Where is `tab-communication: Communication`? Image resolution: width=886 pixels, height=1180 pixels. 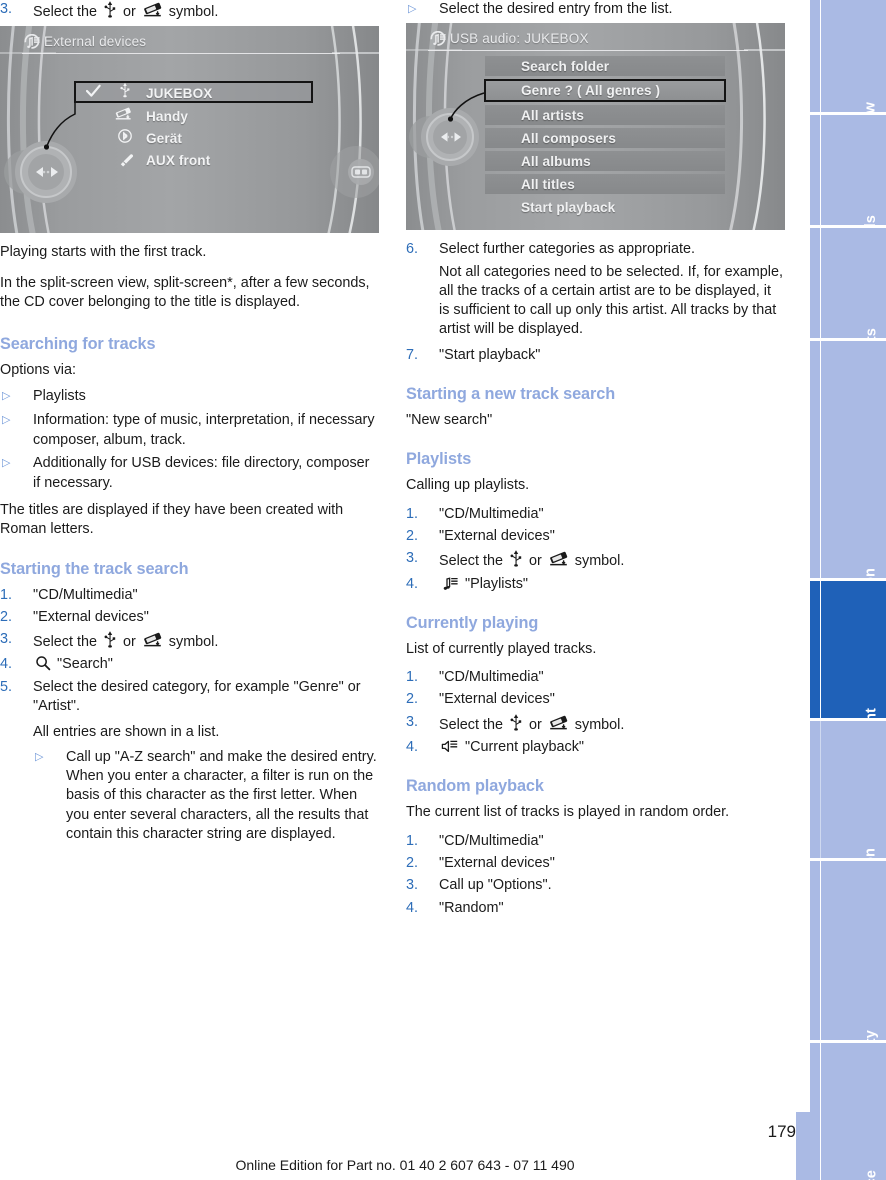 tab-communication: Communication is located at coordinates (848, 839).